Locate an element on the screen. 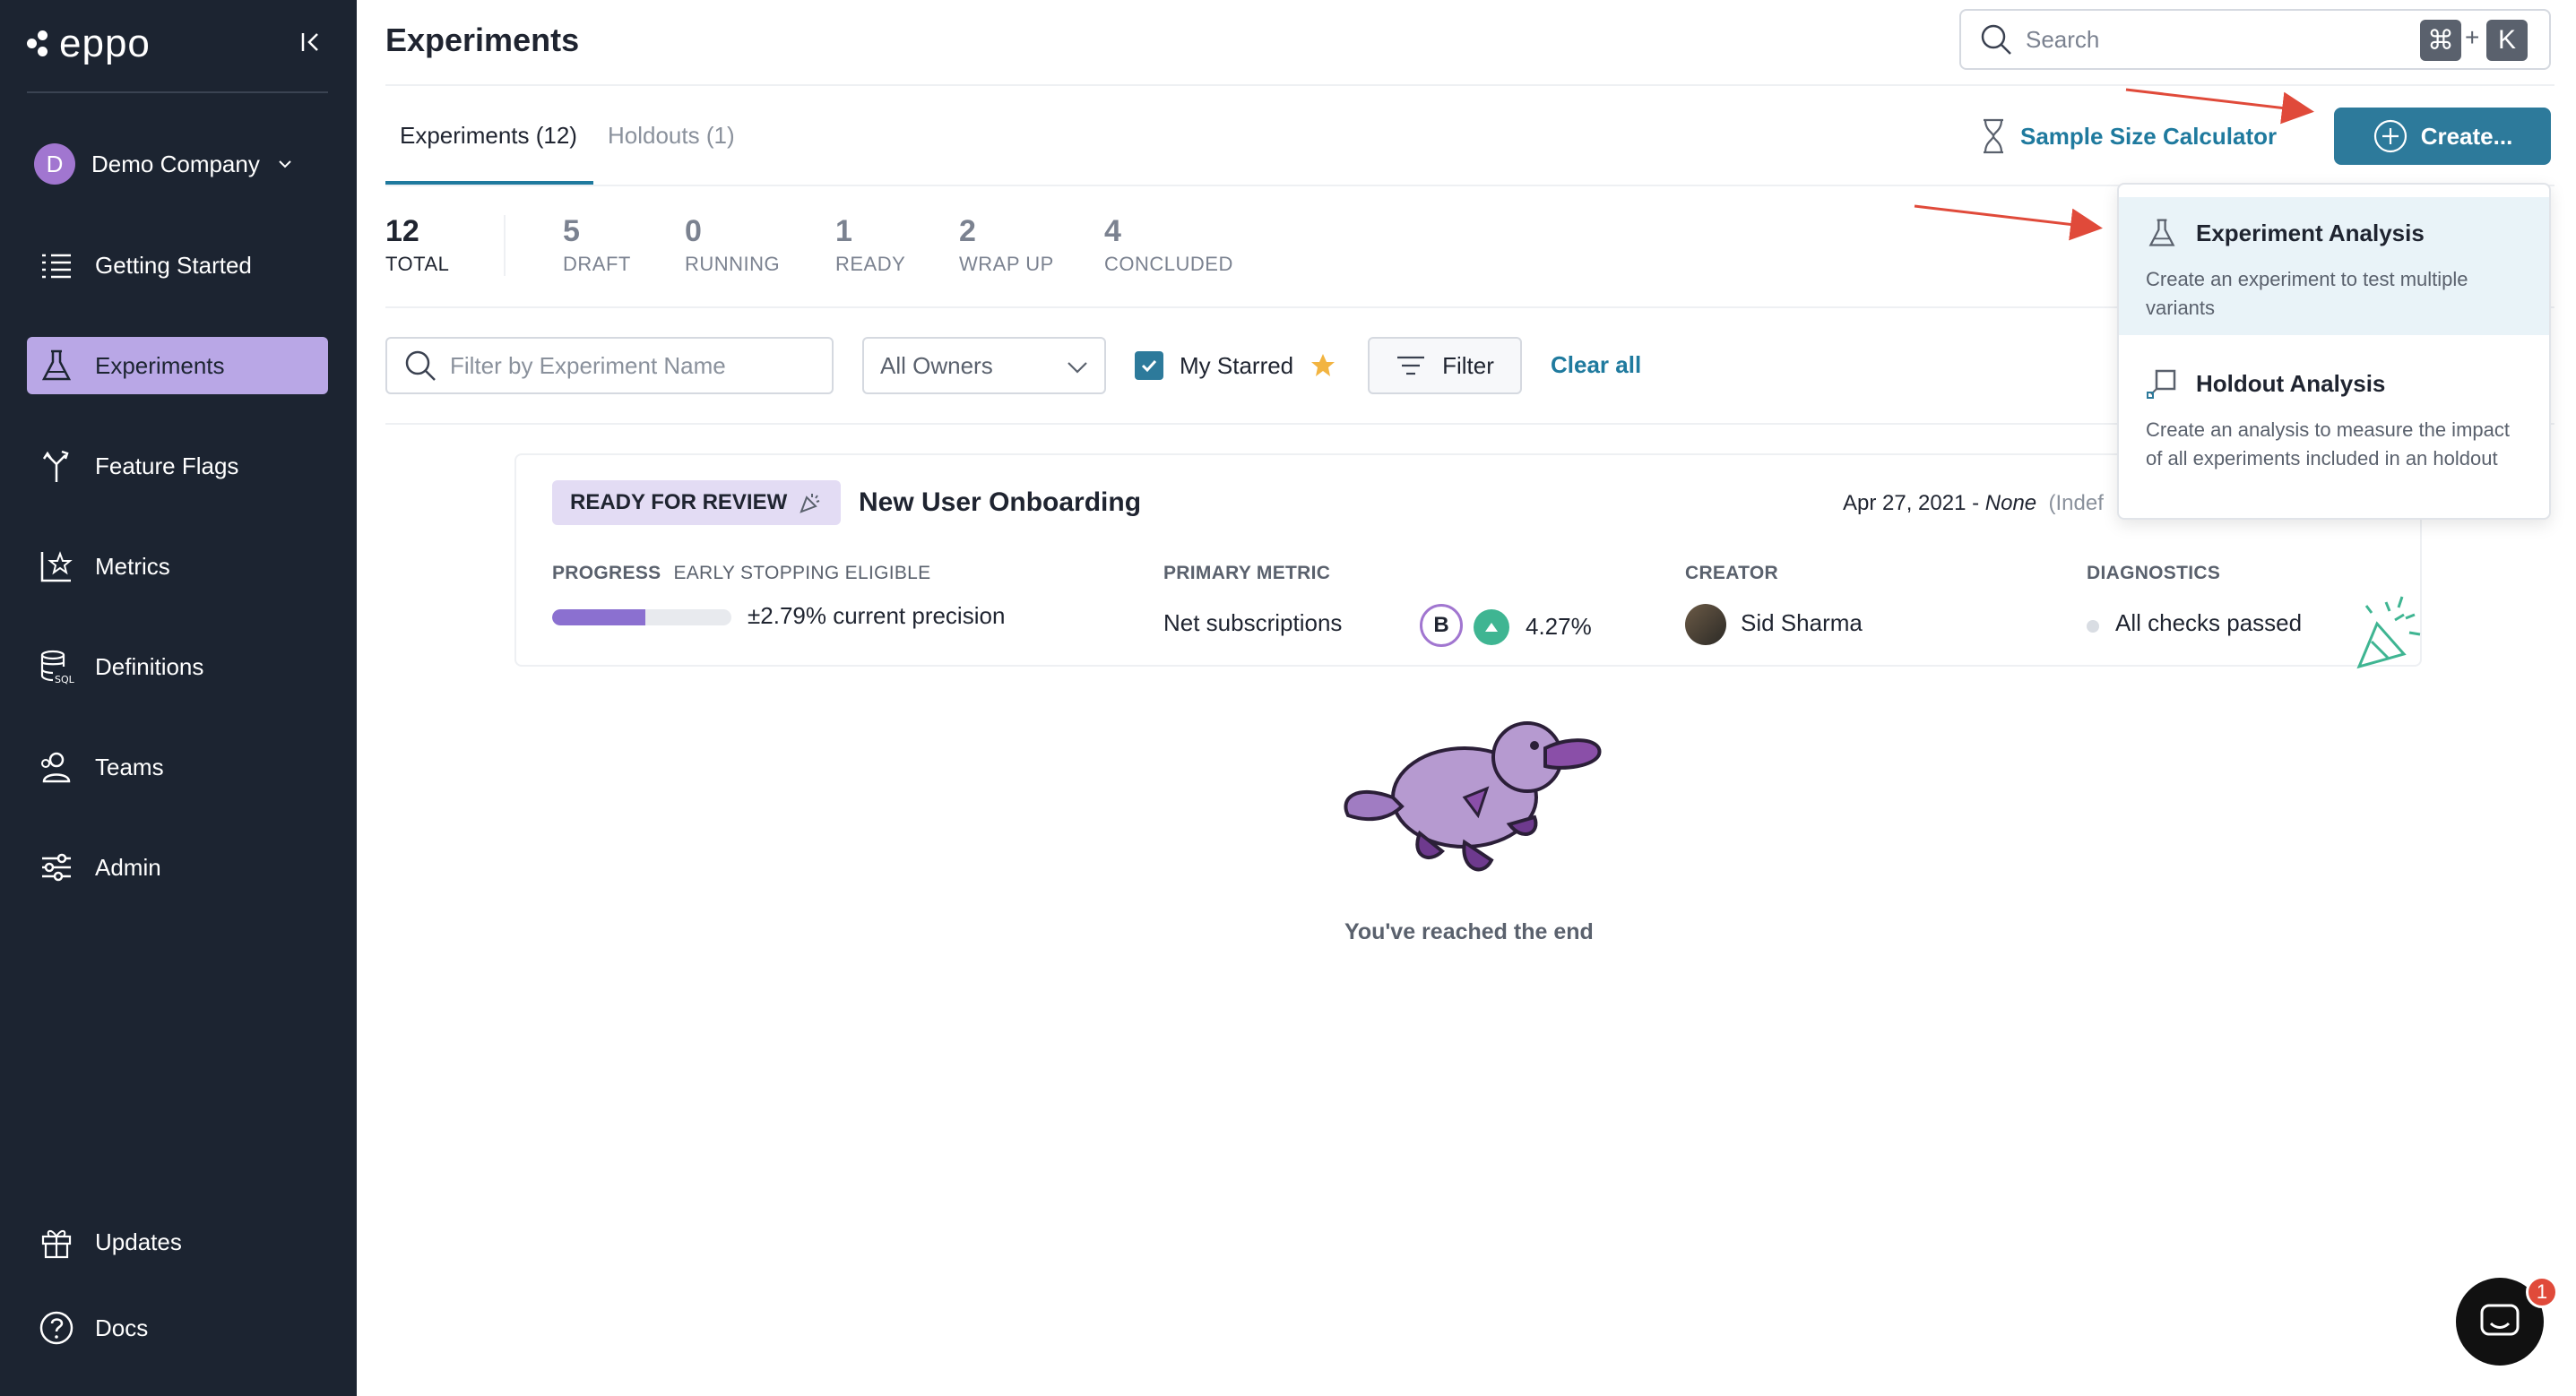  holdout-icon is located at coordinates (2161, 384).